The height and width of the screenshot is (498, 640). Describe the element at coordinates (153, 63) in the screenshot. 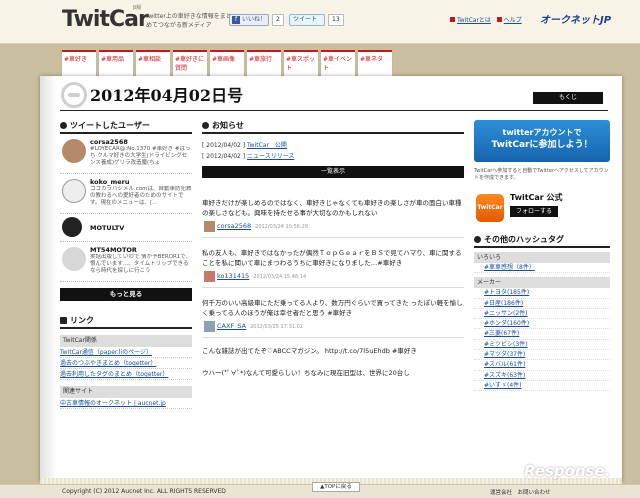

I see `tab-hashtag: #車相談` at that location.